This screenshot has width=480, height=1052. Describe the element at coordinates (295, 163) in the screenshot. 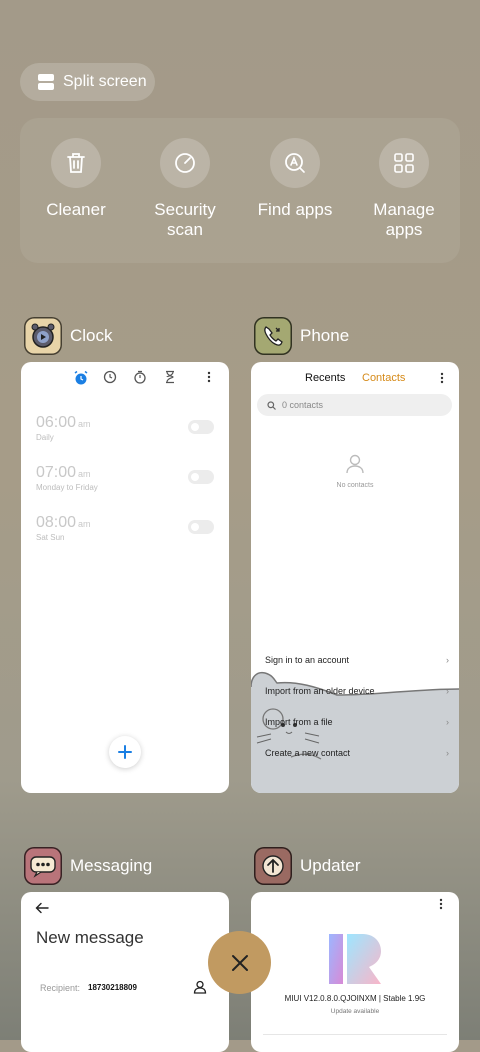

I see `find-apps-icon` at that location.